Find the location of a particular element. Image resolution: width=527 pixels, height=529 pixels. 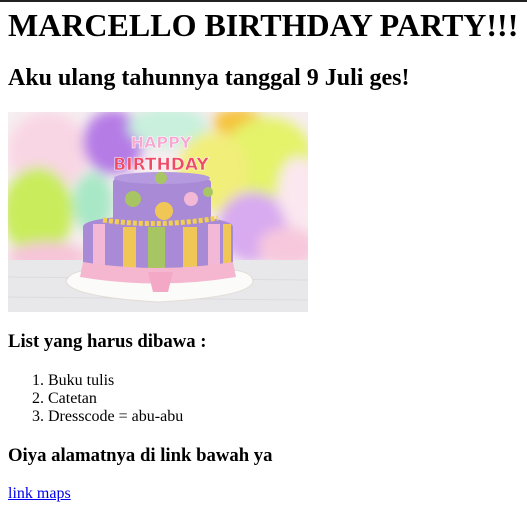

page-title: MARCELLO BIRTHDAY PARTY!!! is located at coordinates (263, 25).